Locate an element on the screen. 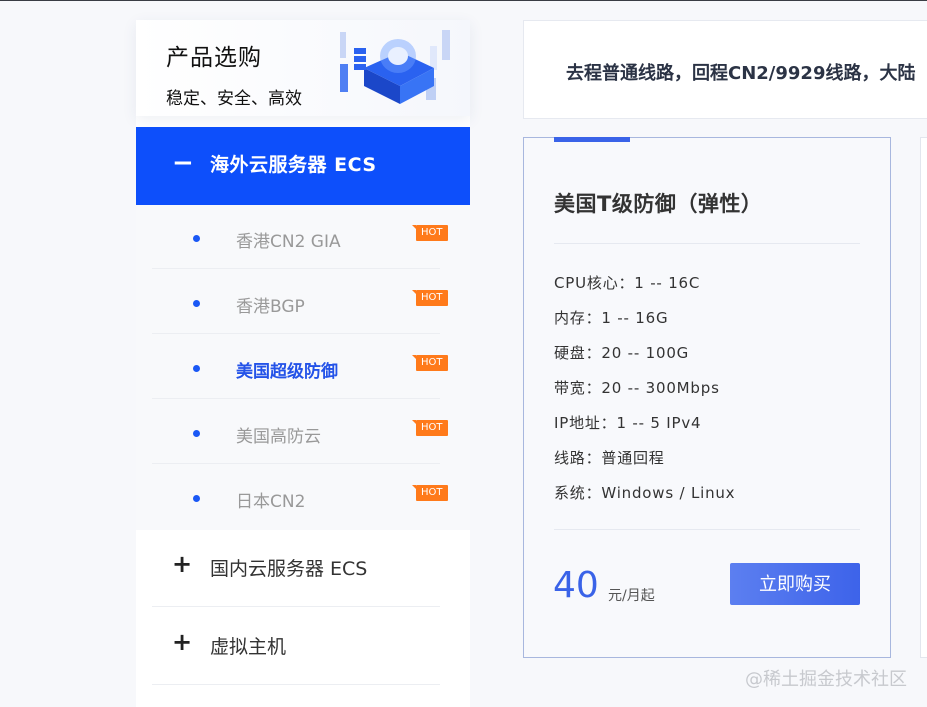 The width and height of the screenshot is (927, 707). spec-disk: 硬盘：20 -- 100G is located at coordinates (622, 353).